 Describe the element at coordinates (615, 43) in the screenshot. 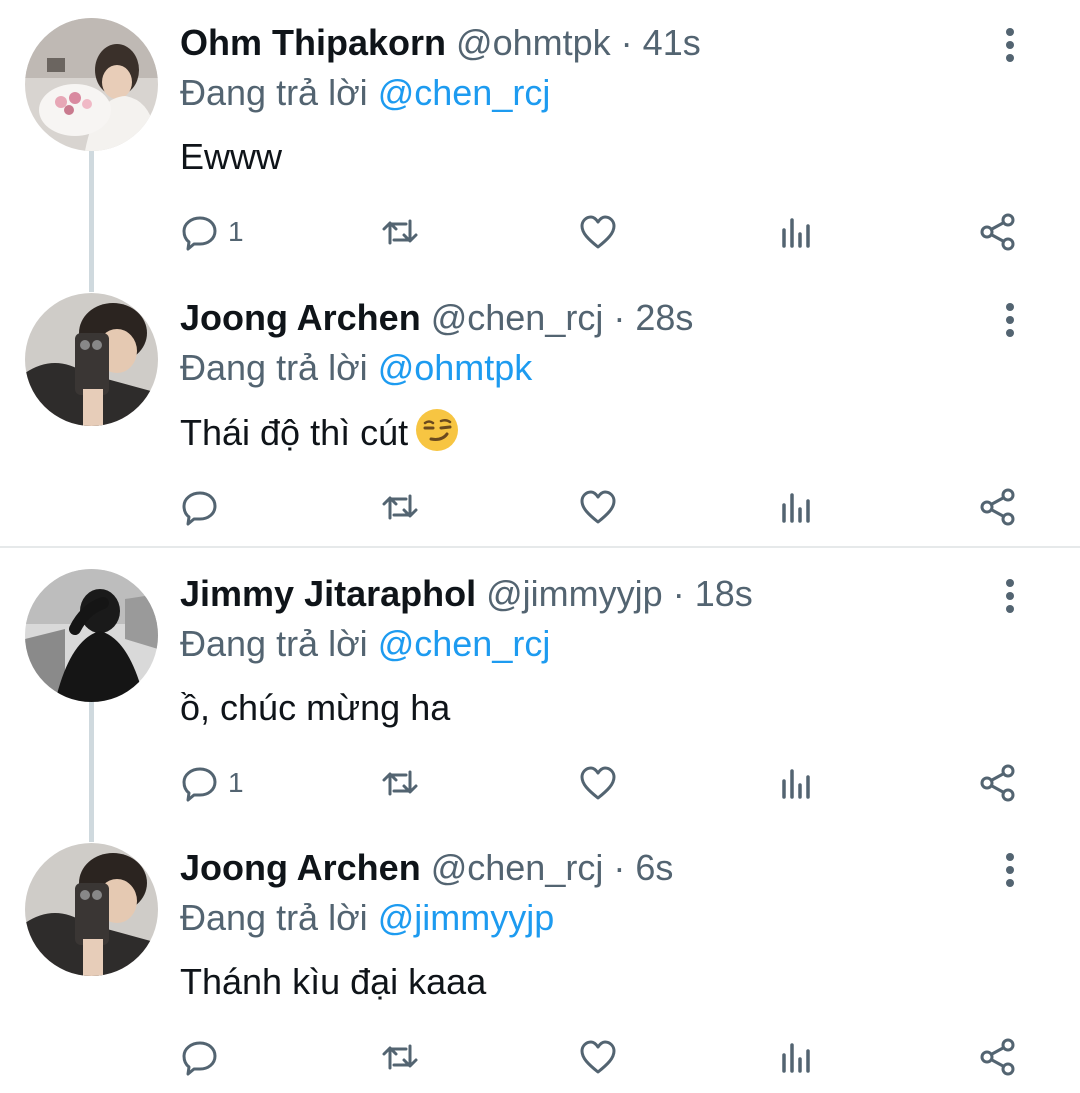

I see `tweet-header: Ohm Thipakorn @ohmtpk · 41s` at that location.